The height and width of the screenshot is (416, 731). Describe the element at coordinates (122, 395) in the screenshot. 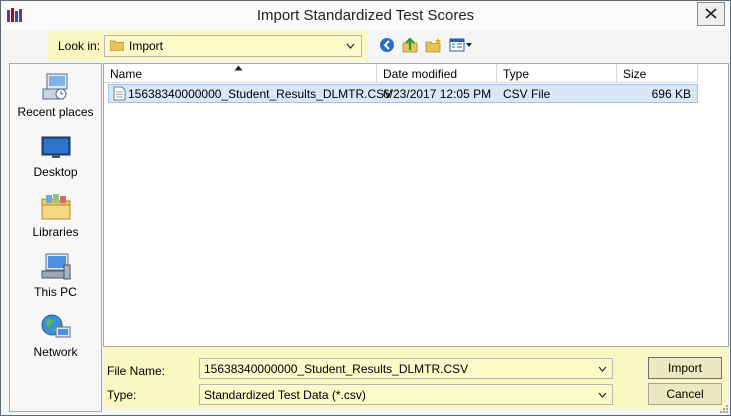

I see `type-label: Type:` at that location.